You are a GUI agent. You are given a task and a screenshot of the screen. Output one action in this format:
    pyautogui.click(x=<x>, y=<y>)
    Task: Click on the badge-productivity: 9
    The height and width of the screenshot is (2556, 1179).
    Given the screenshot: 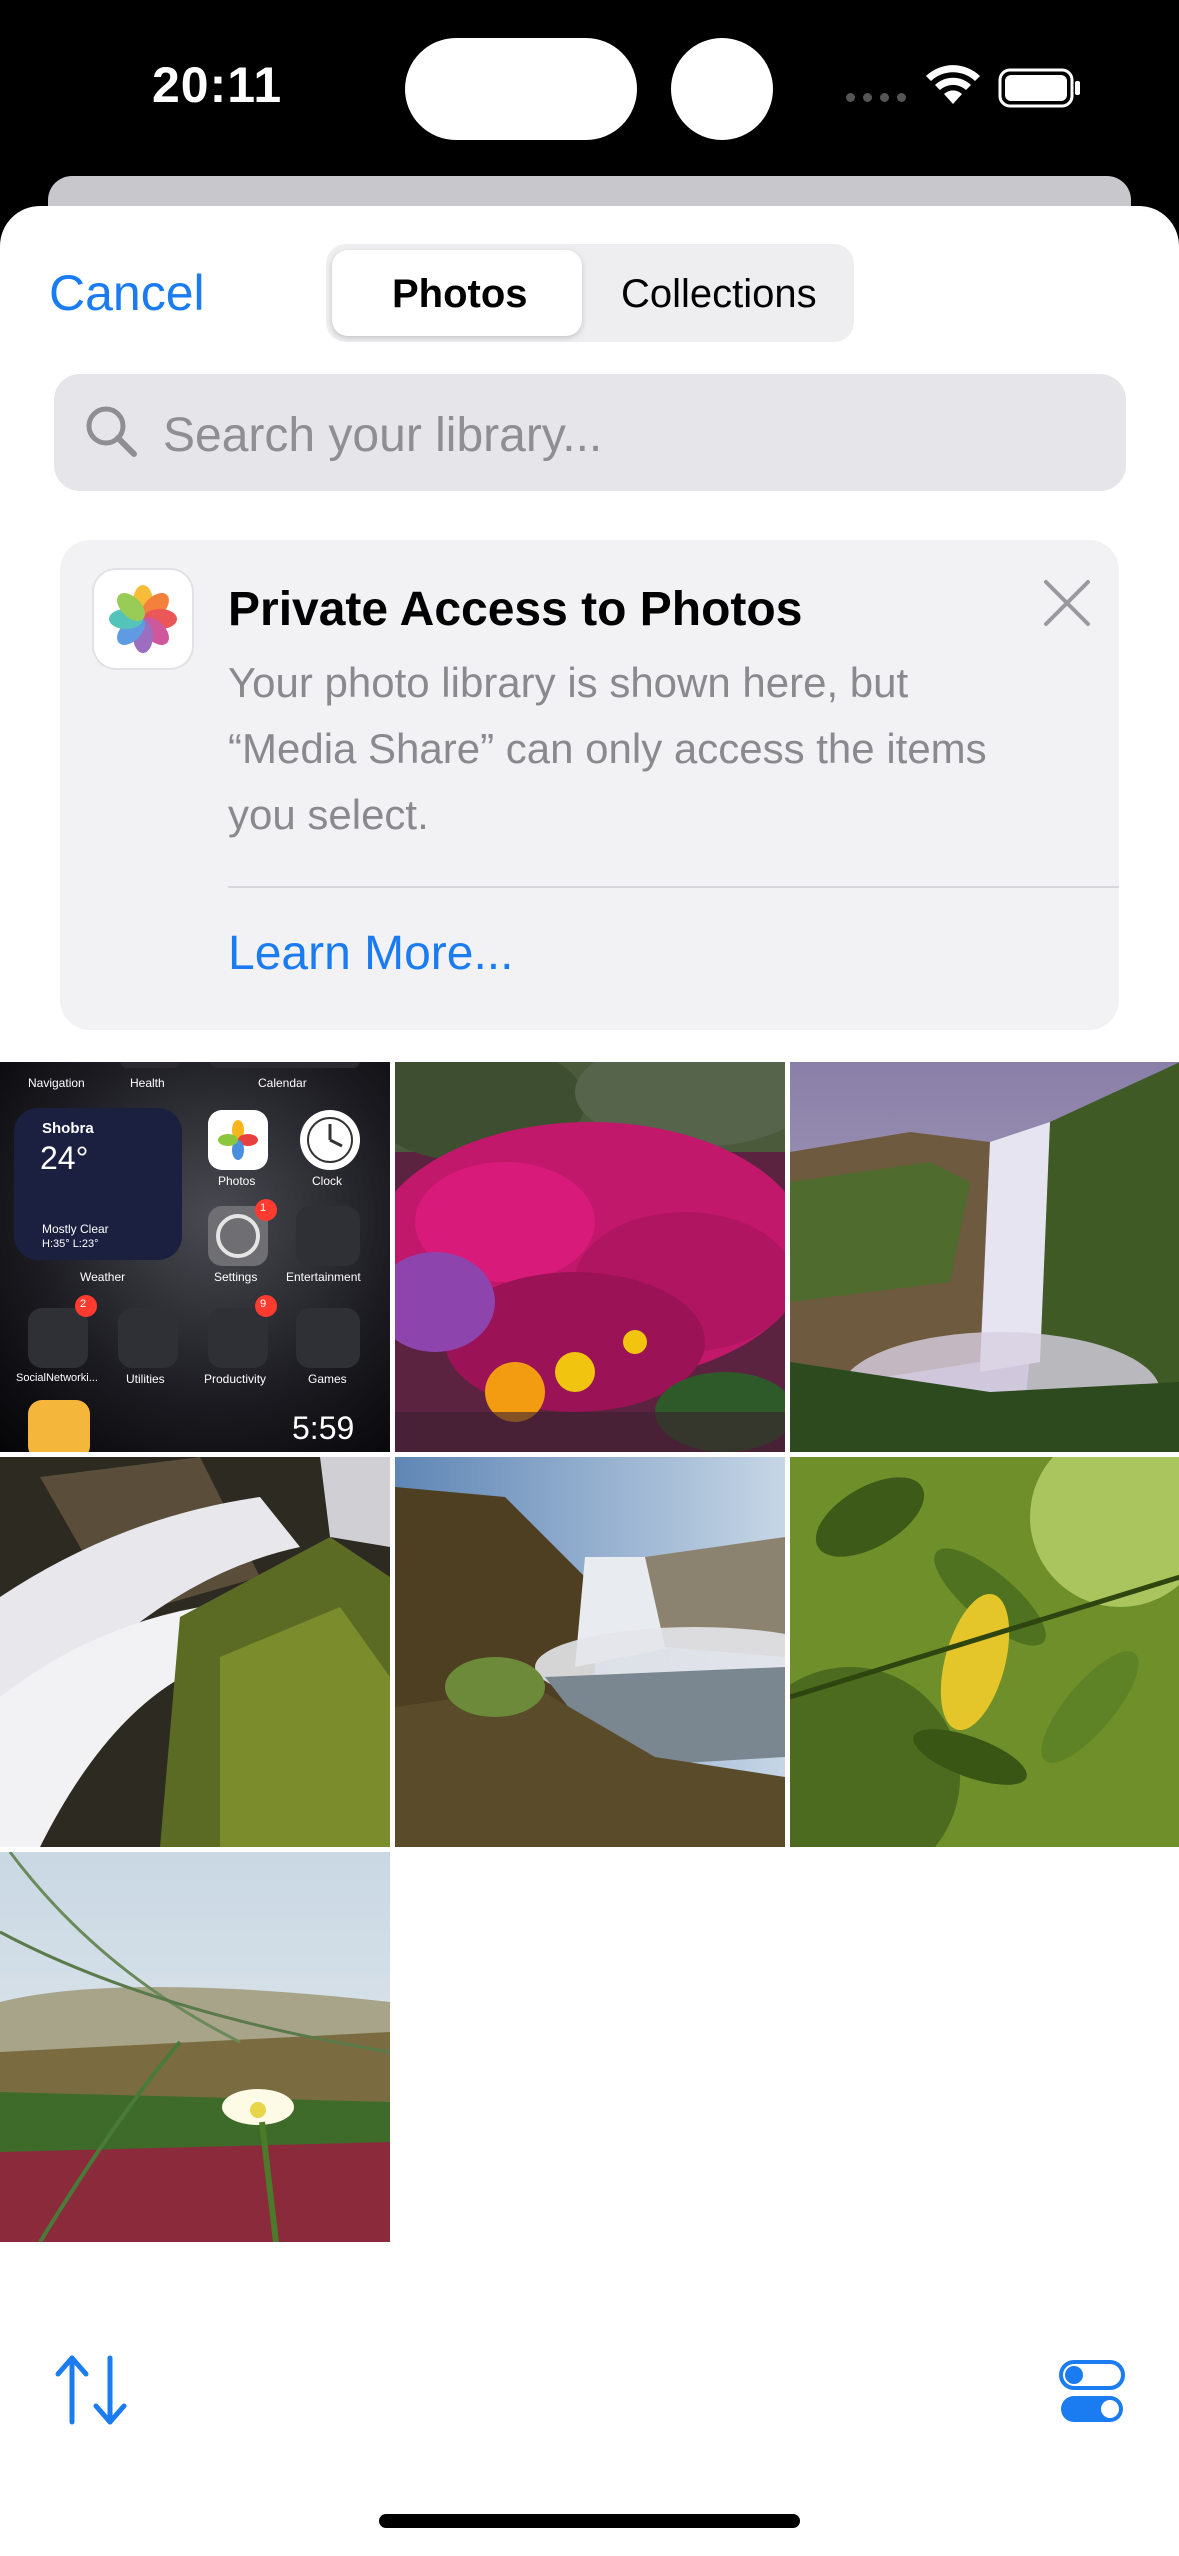 What is the action you would take?
    pyautogui.click(x=263, y=1304)
    